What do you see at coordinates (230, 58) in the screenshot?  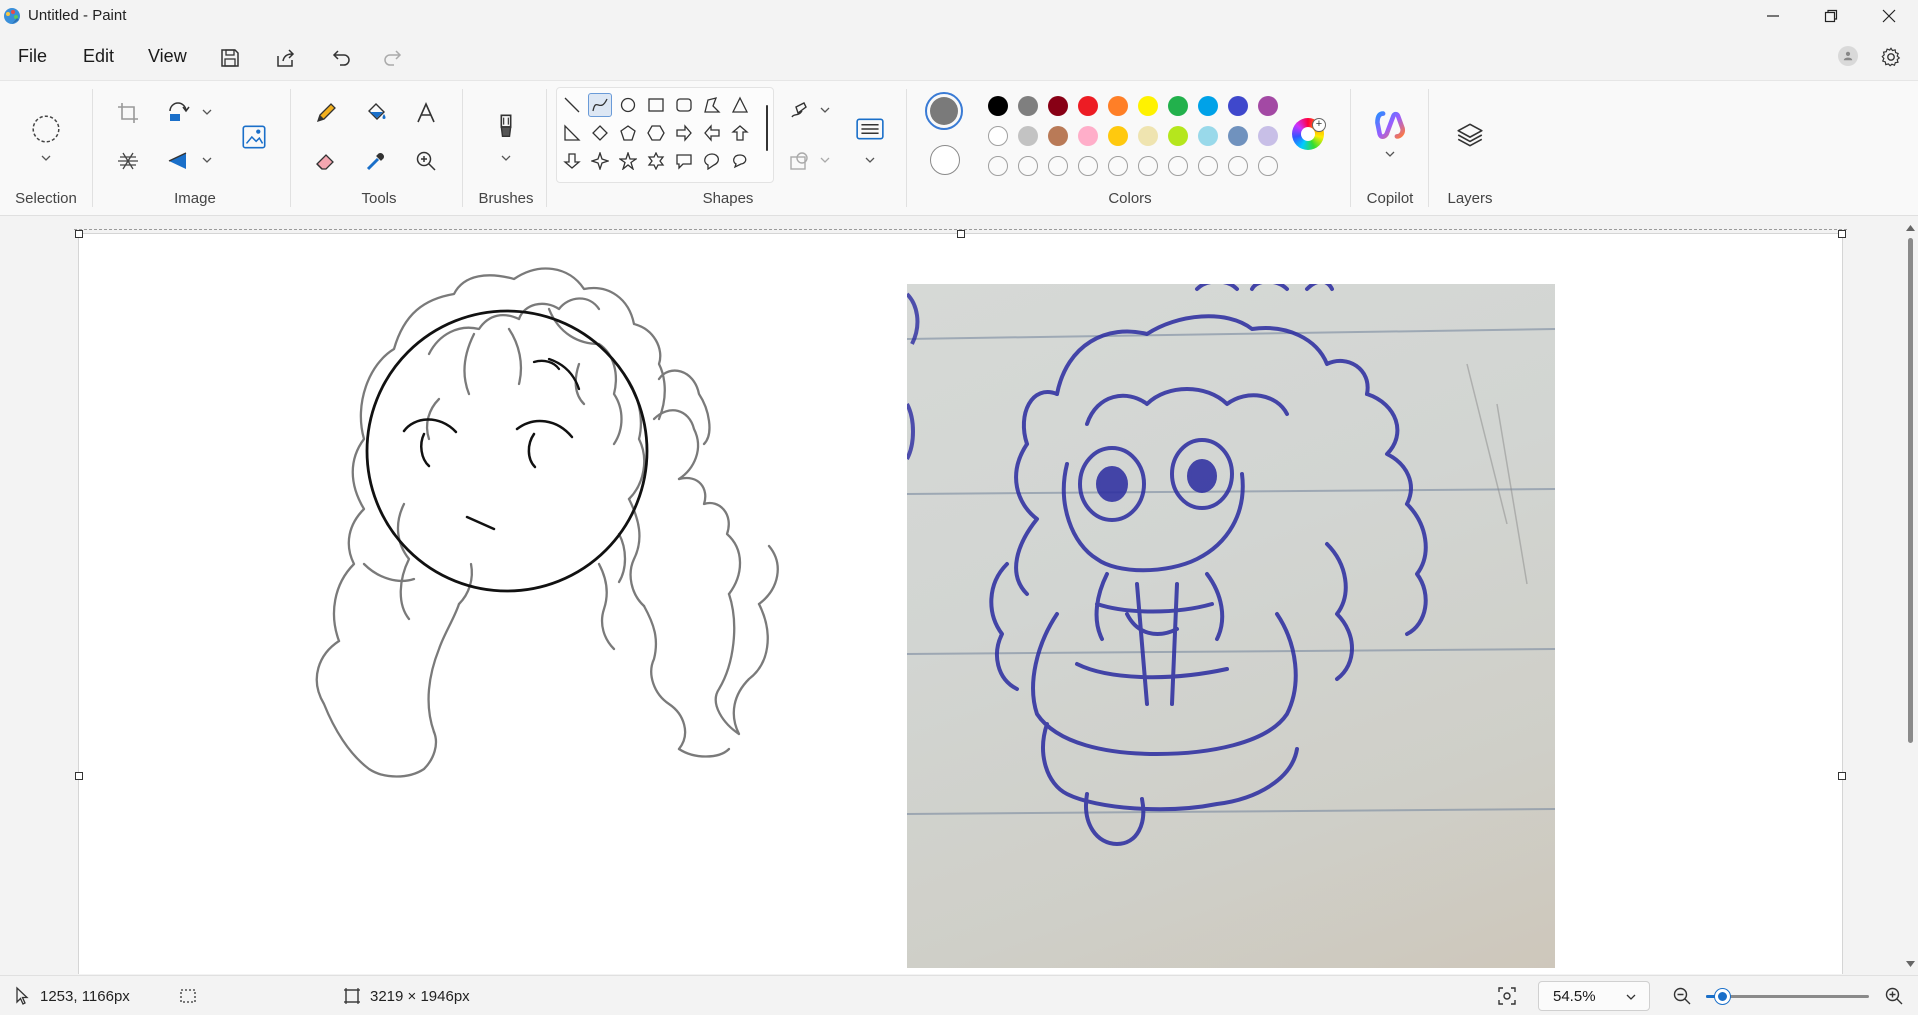 I see `save-button` at bounding box center [230, 58].